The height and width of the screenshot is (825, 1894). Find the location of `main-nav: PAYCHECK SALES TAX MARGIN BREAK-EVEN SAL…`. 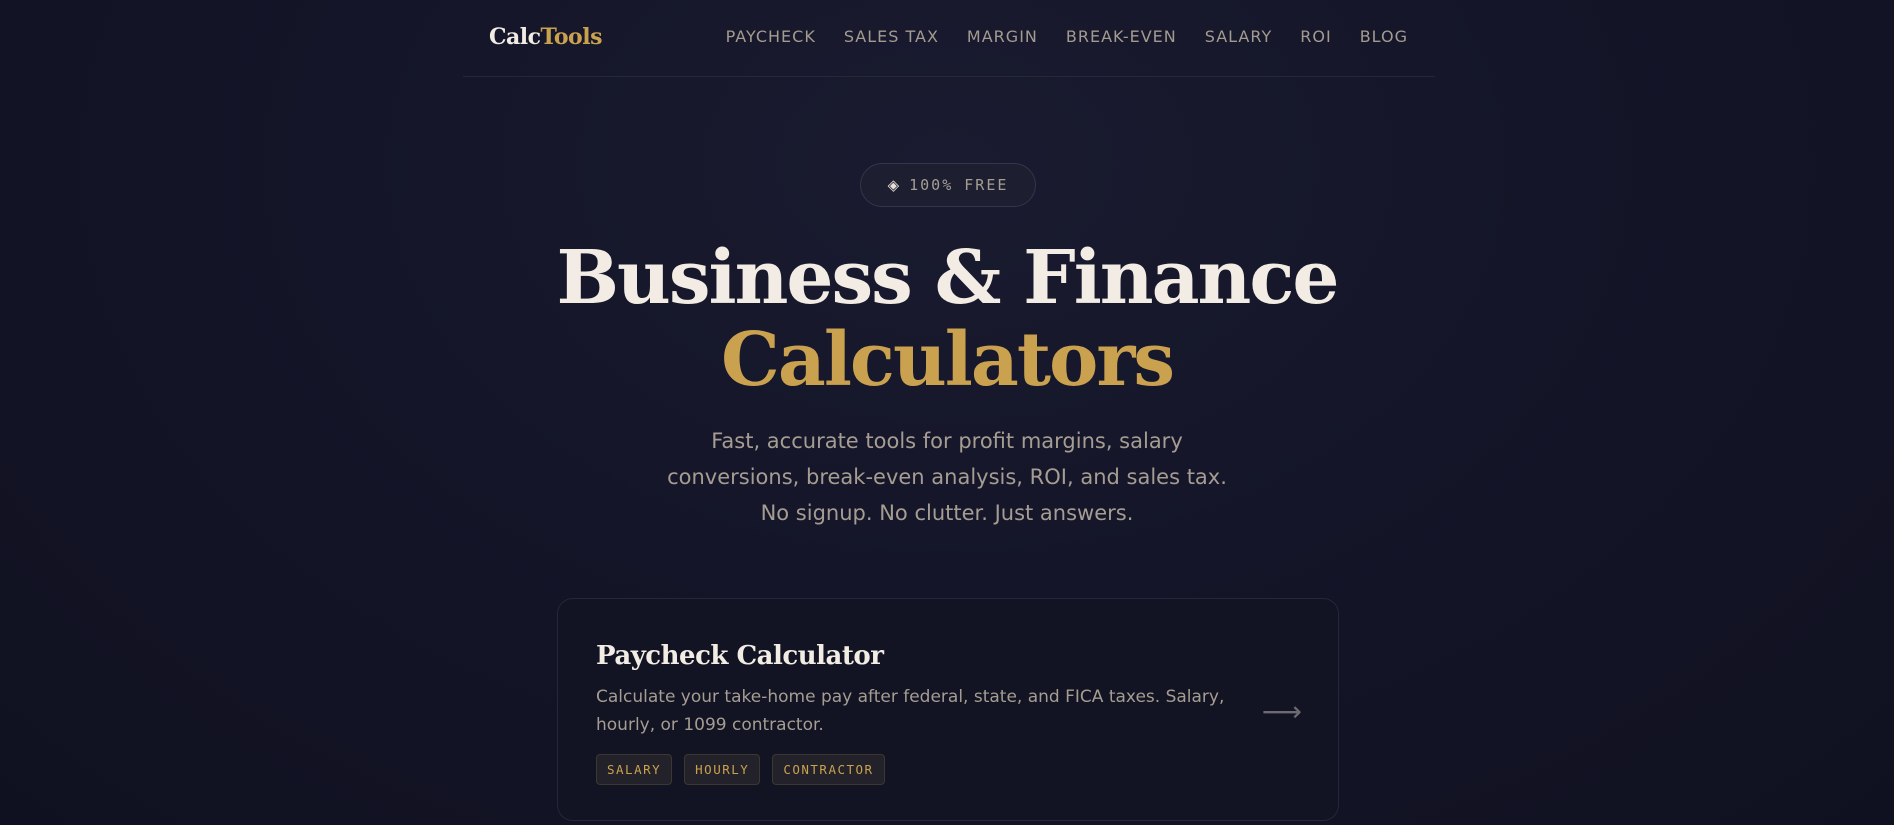

main-nav: PAYCHECK SALES TAX MARGIN BREAK-EVEN SAL… is located at coordinates (1067, 36).